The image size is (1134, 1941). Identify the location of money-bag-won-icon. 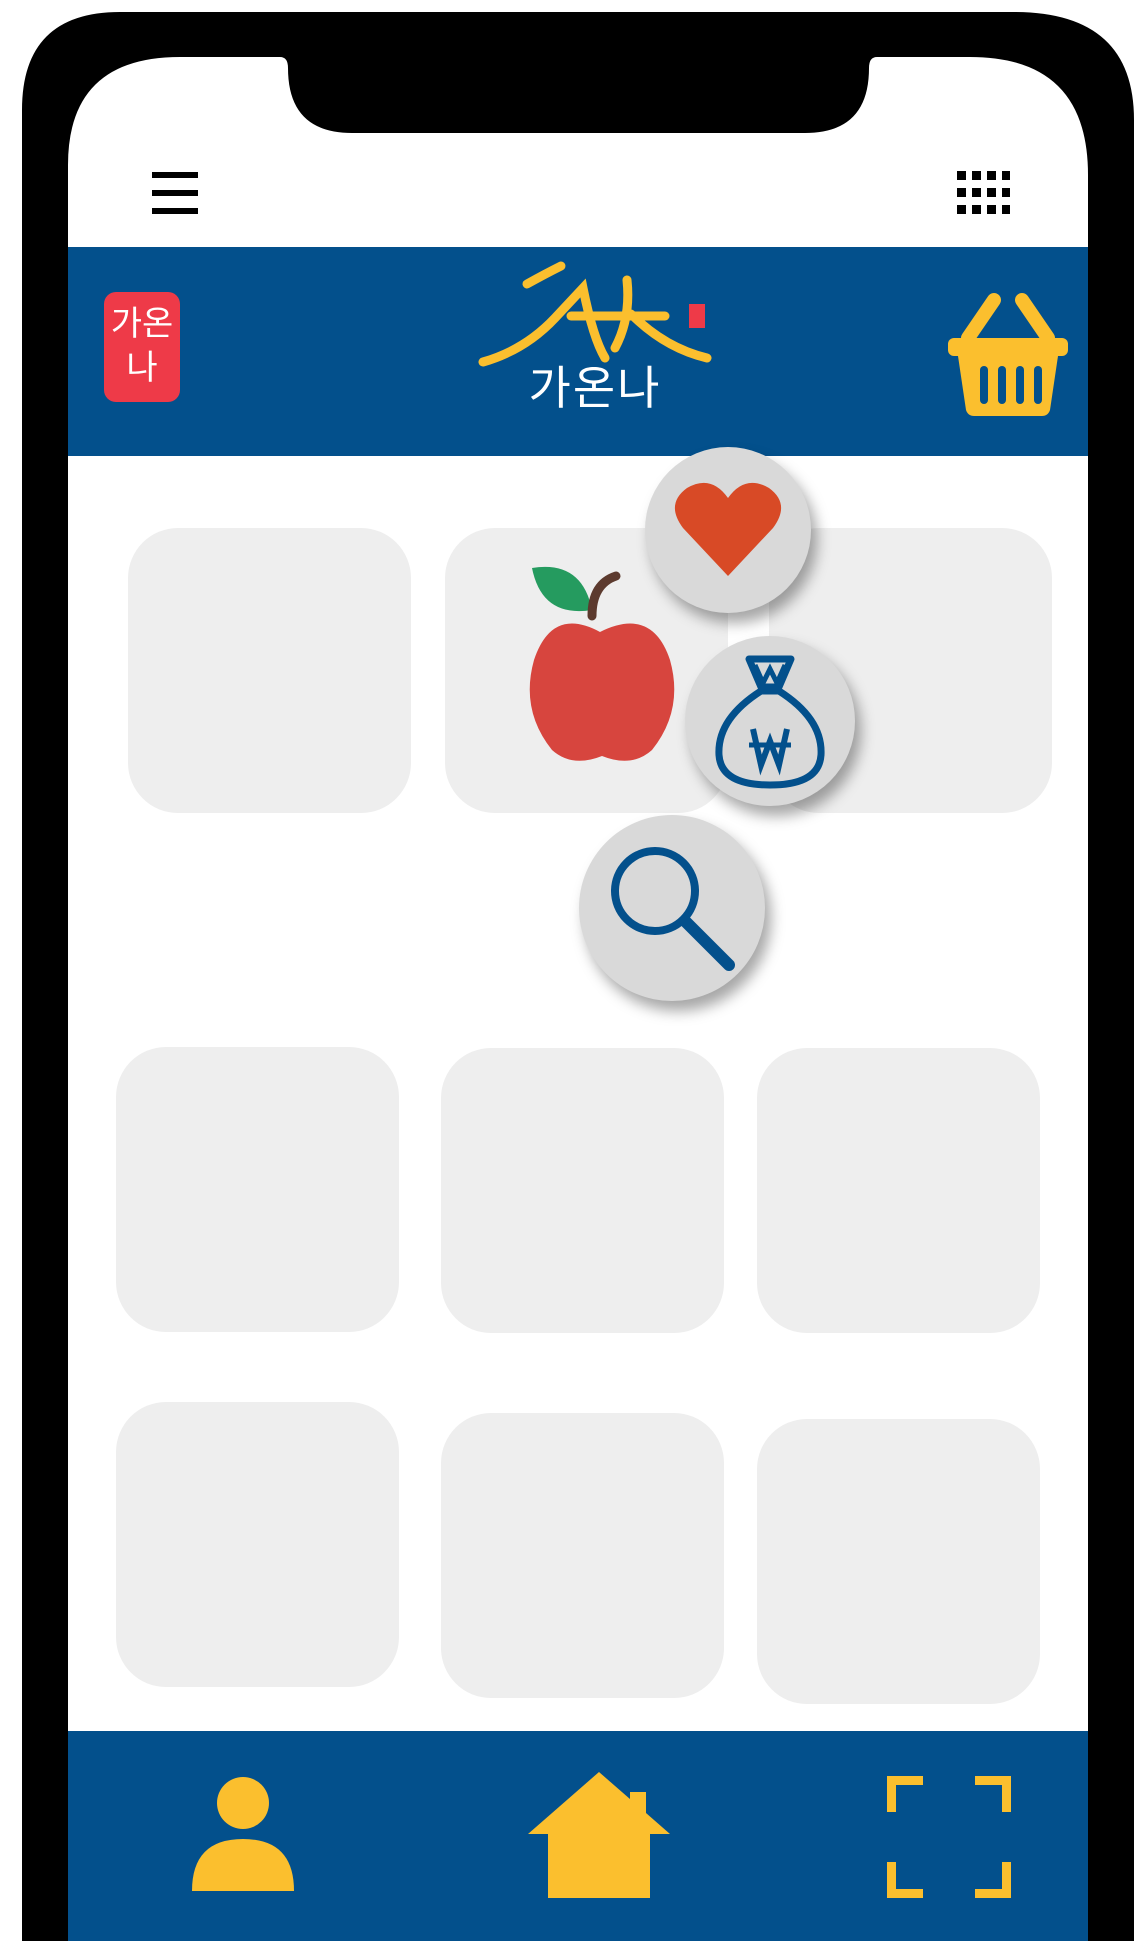
(770, 722).